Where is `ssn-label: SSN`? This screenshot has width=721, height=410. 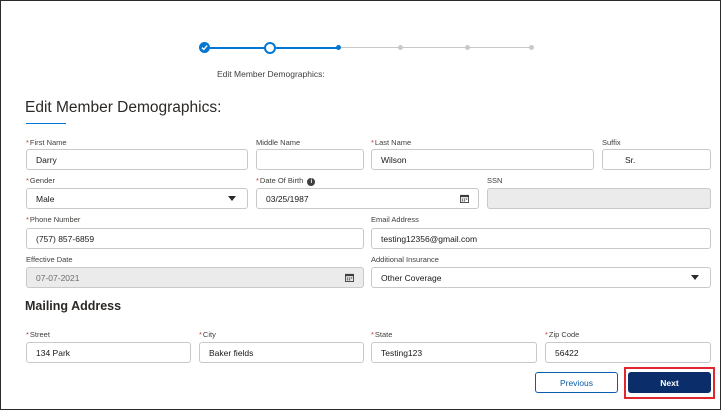 ssn-label: SSN is located at coordinates (495, 180).